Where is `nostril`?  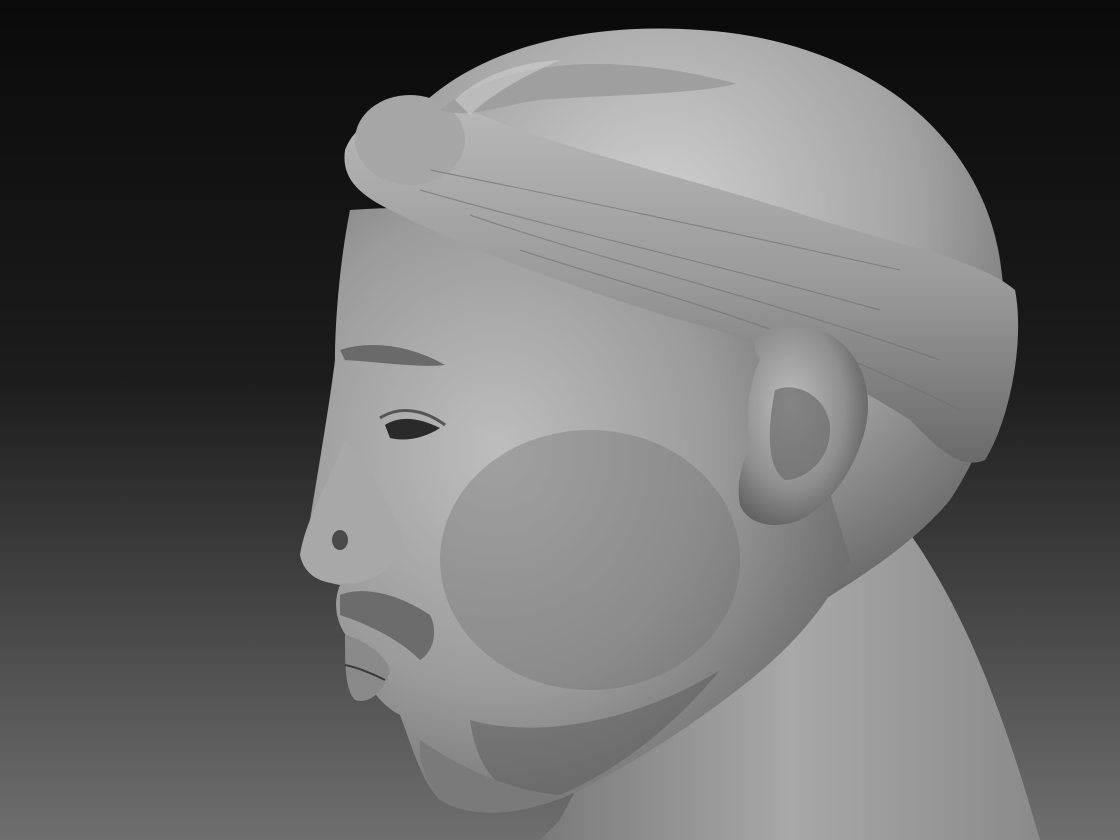 nostril is located at coordinates (340, 540).